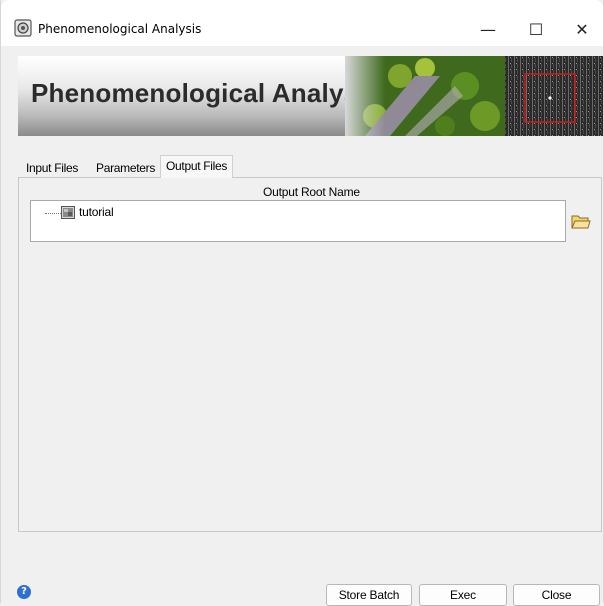 The height and width of the screenshot is (606, 604). I want to click on header-banner: Phenomenological Analysis, so click(310, 96).